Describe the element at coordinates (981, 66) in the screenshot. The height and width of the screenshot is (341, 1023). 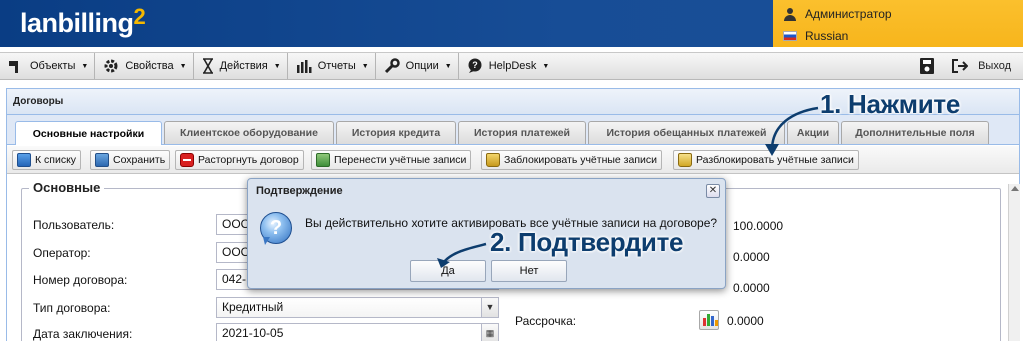
I see `exit-button: Выход` at that location.